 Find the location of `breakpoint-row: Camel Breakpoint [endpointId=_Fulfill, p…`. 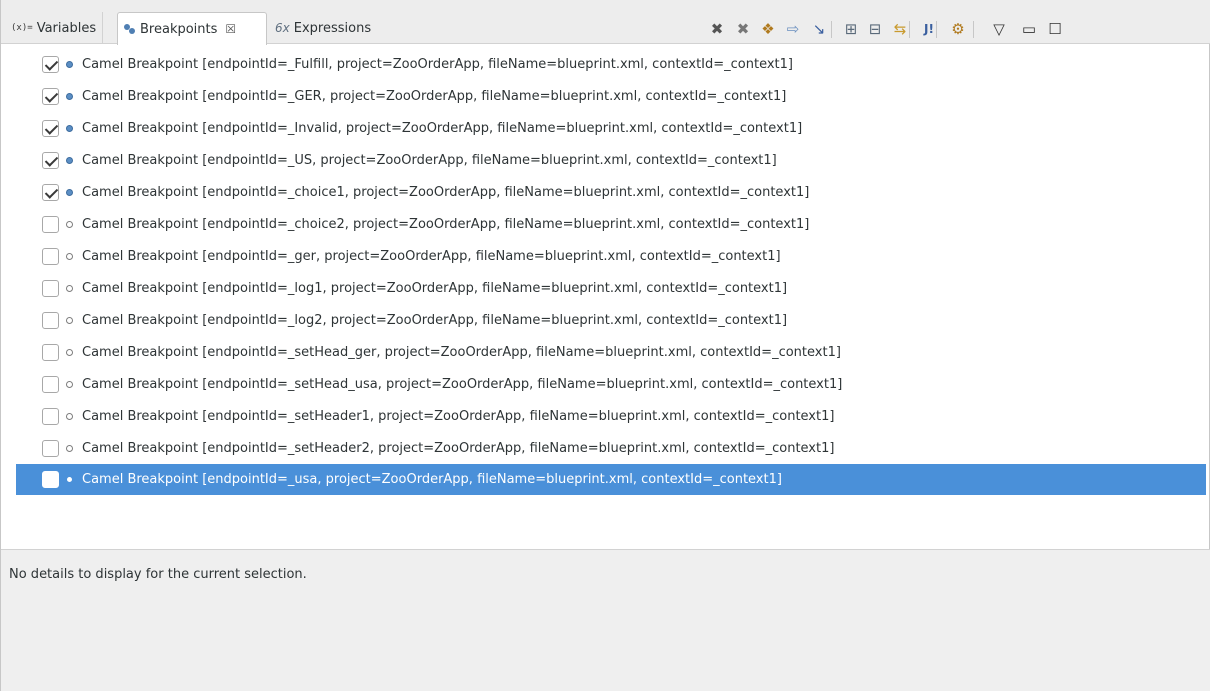

breakpoint-row: Camel Breakpoint [endpointId=_Fulfill, p… is located at coordinates (611, 64).